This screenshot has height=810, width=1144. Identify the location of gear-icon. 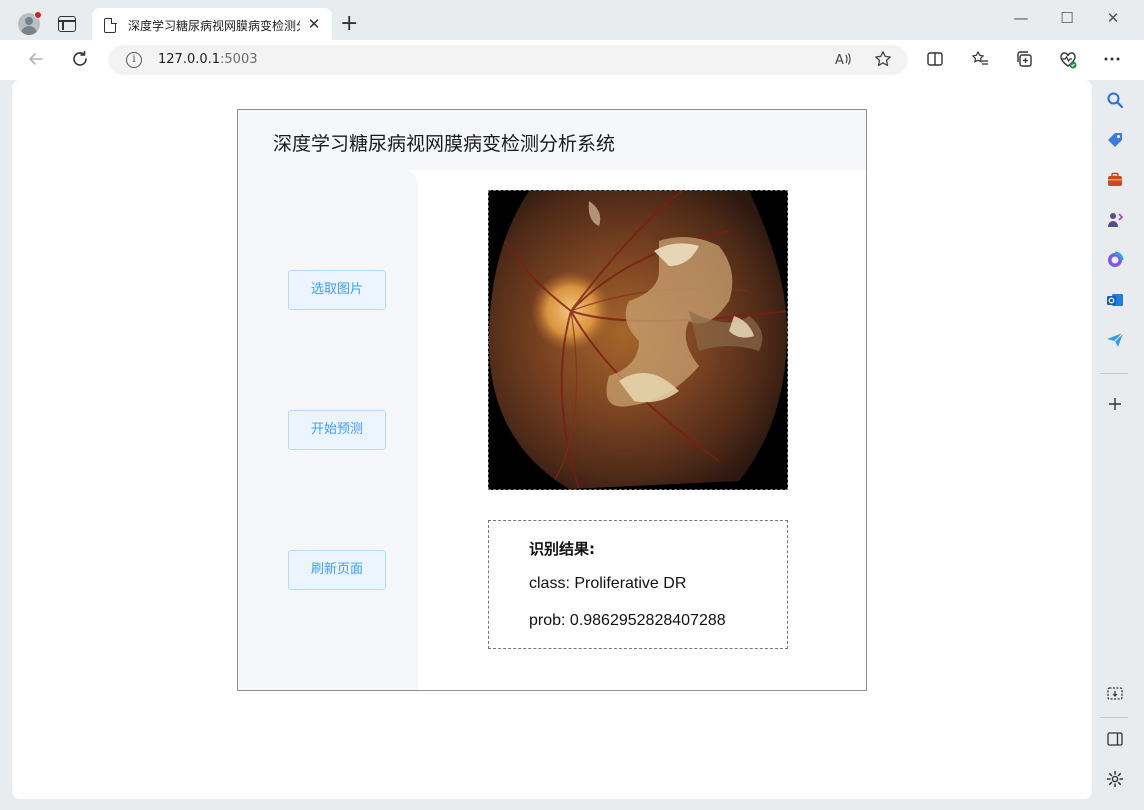
(1115, 780).